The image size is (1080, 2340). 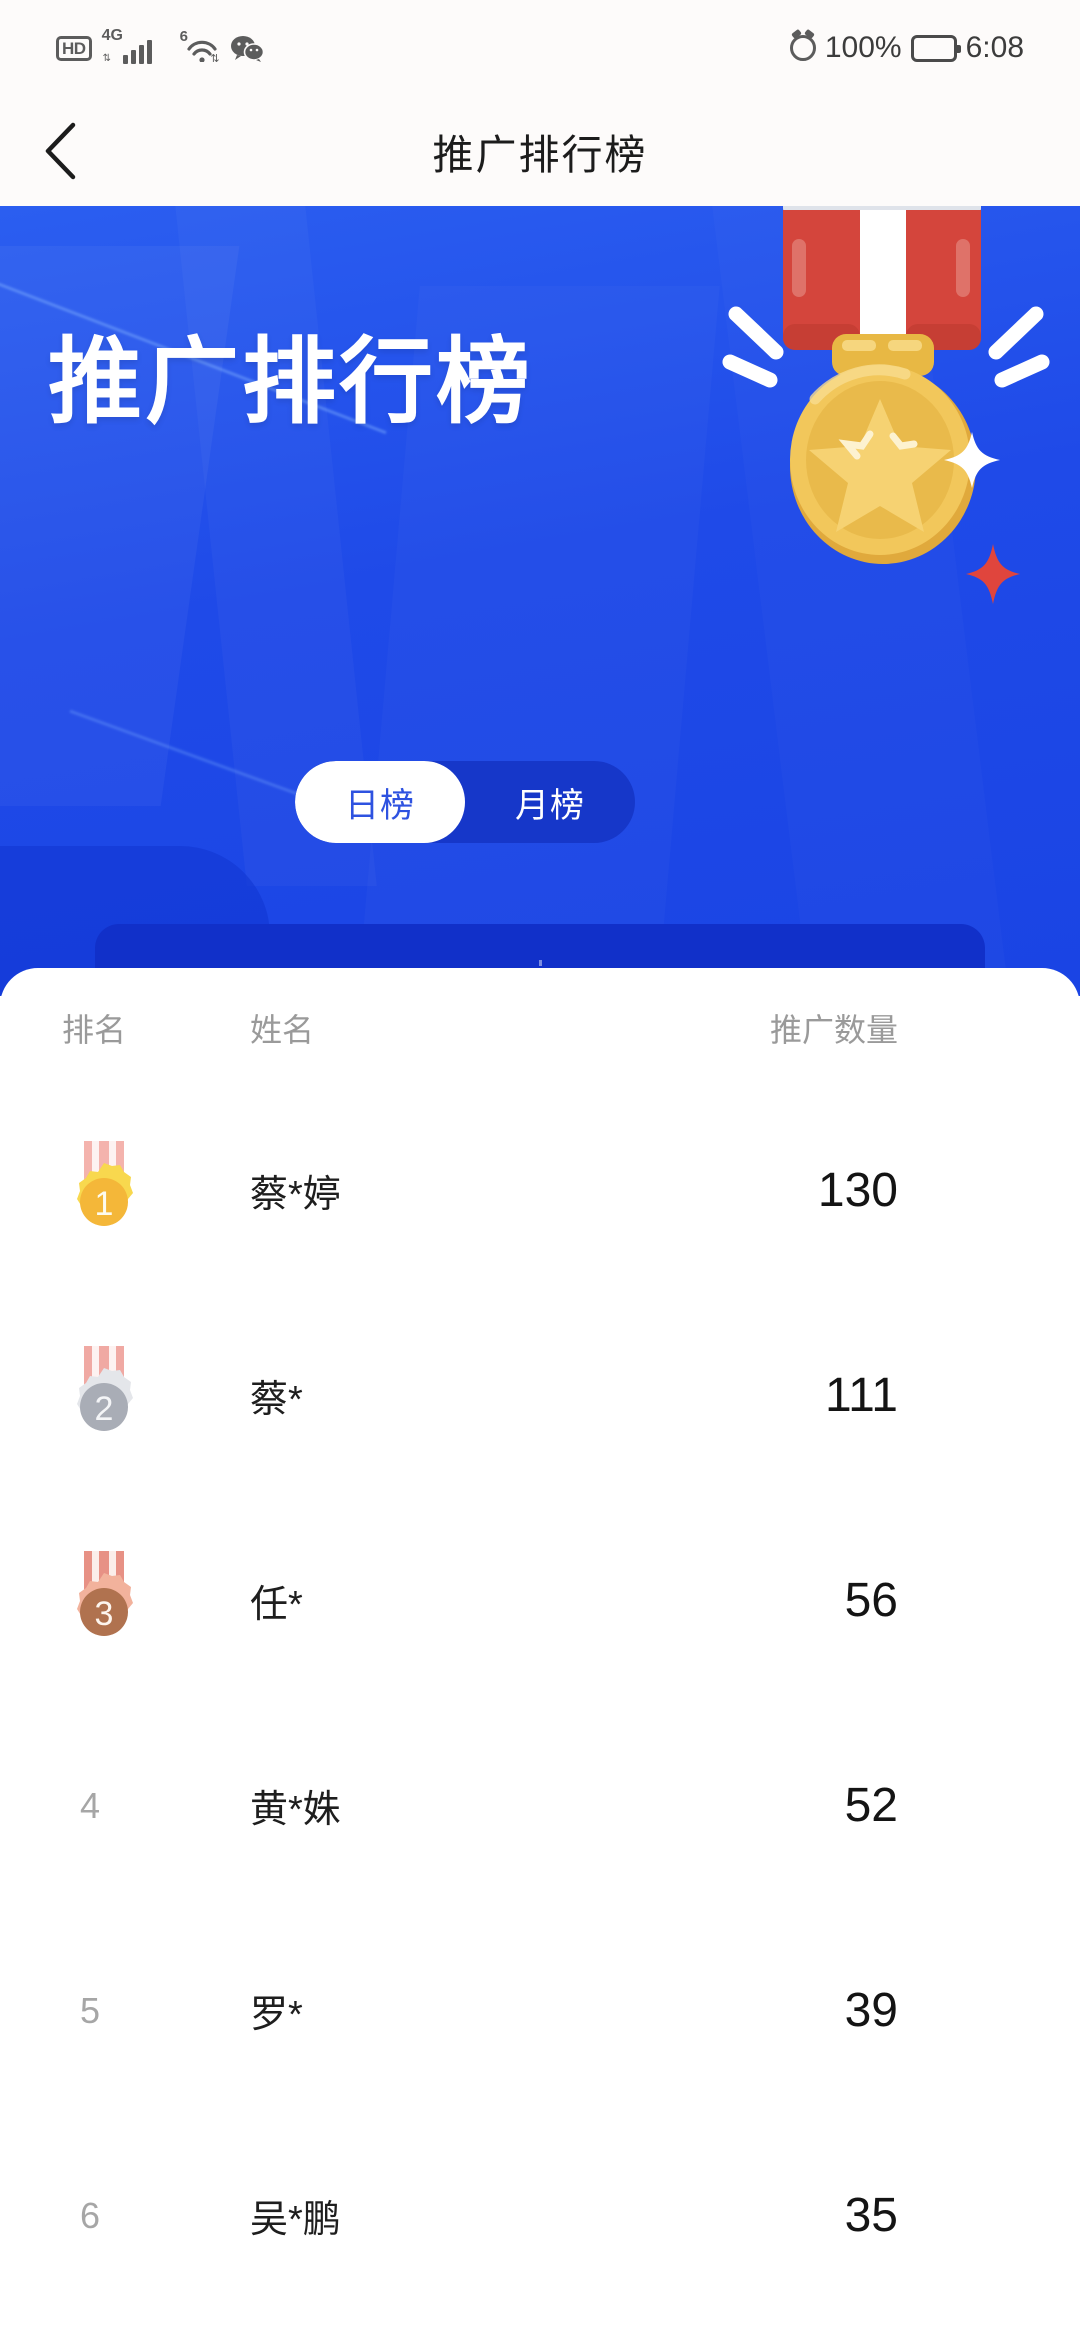 What do you see at coordinates (863, 47) in the screenshot?
I see `battery-percent-label: 100%` at bounding box center [863, 47].